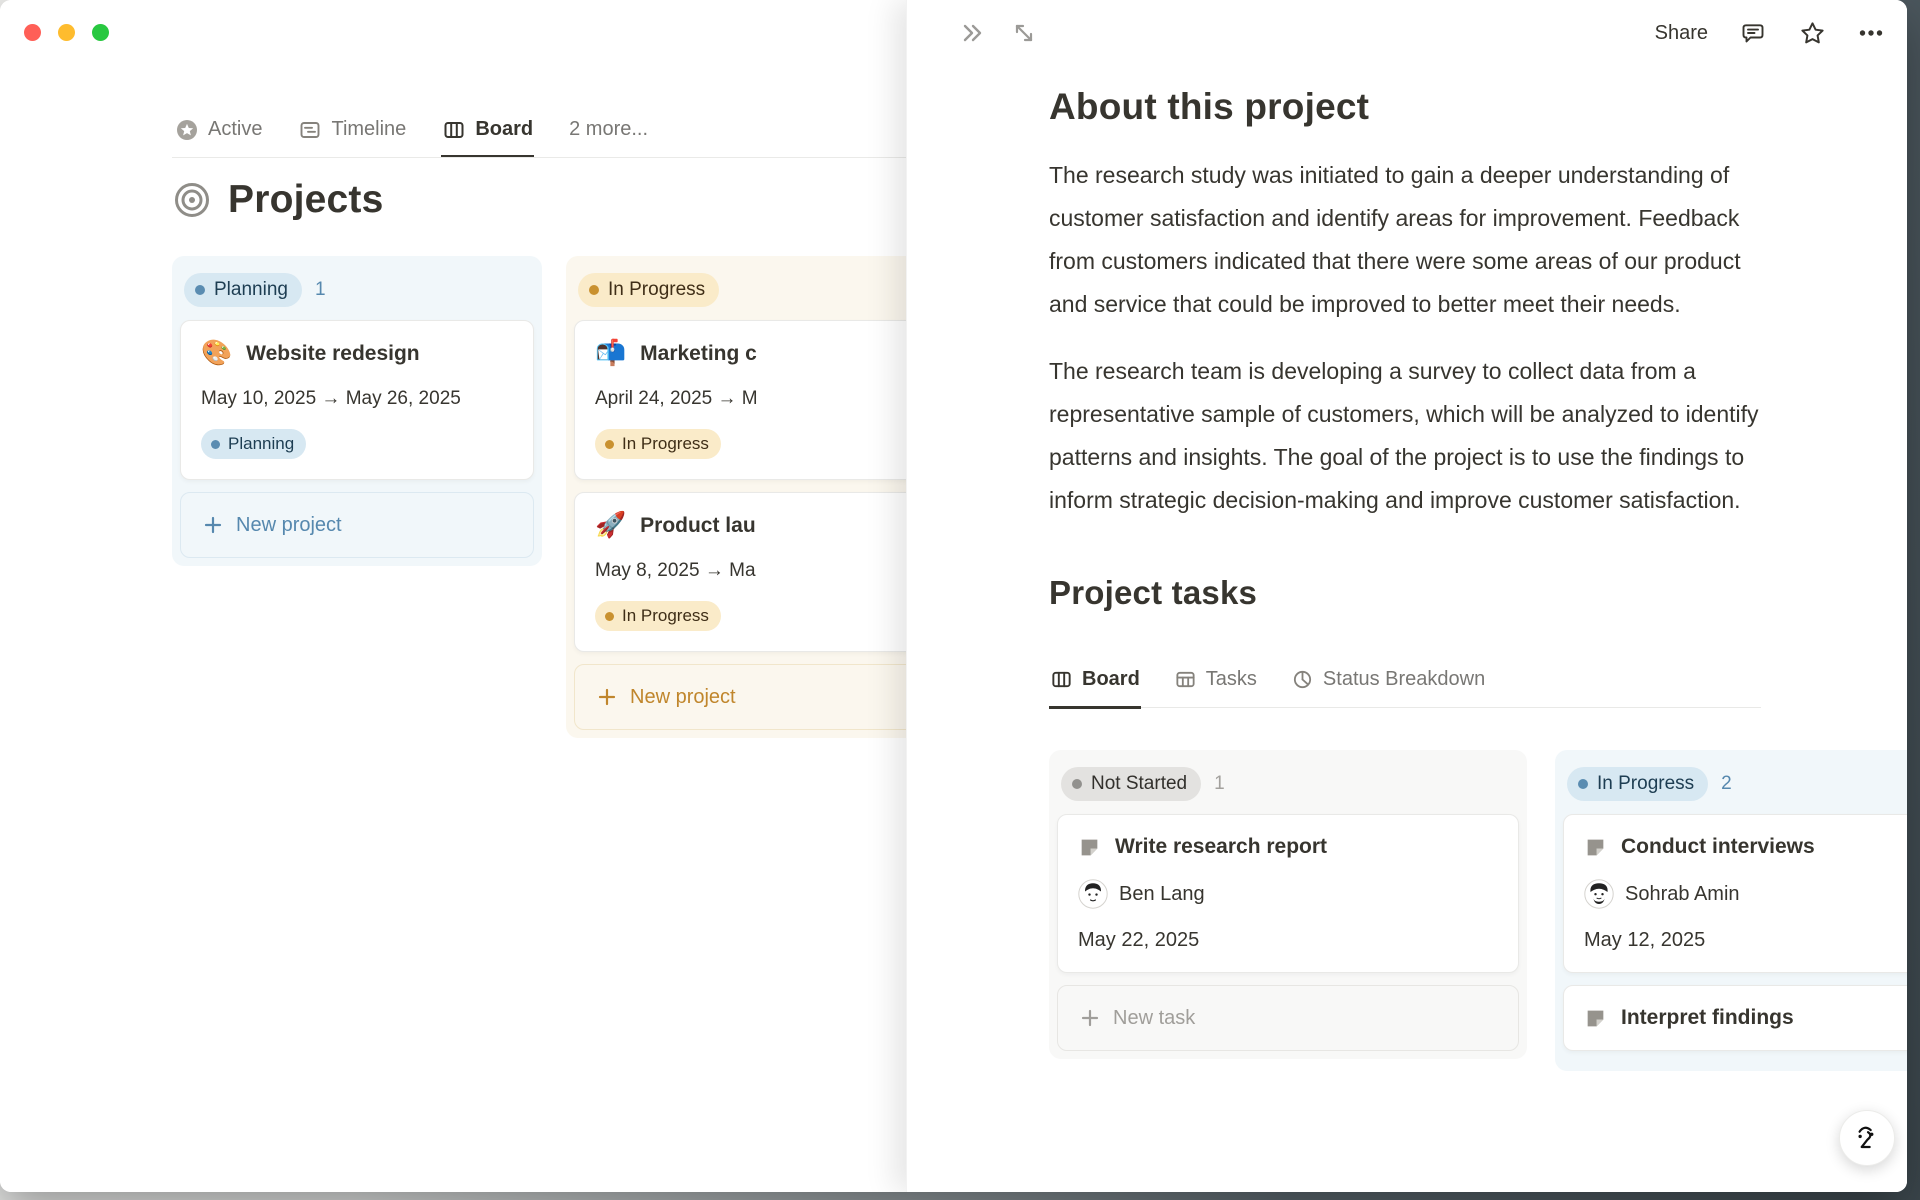  I want to click on task-card-interpret-findings: Interpret findings, so click(1735, 1018).